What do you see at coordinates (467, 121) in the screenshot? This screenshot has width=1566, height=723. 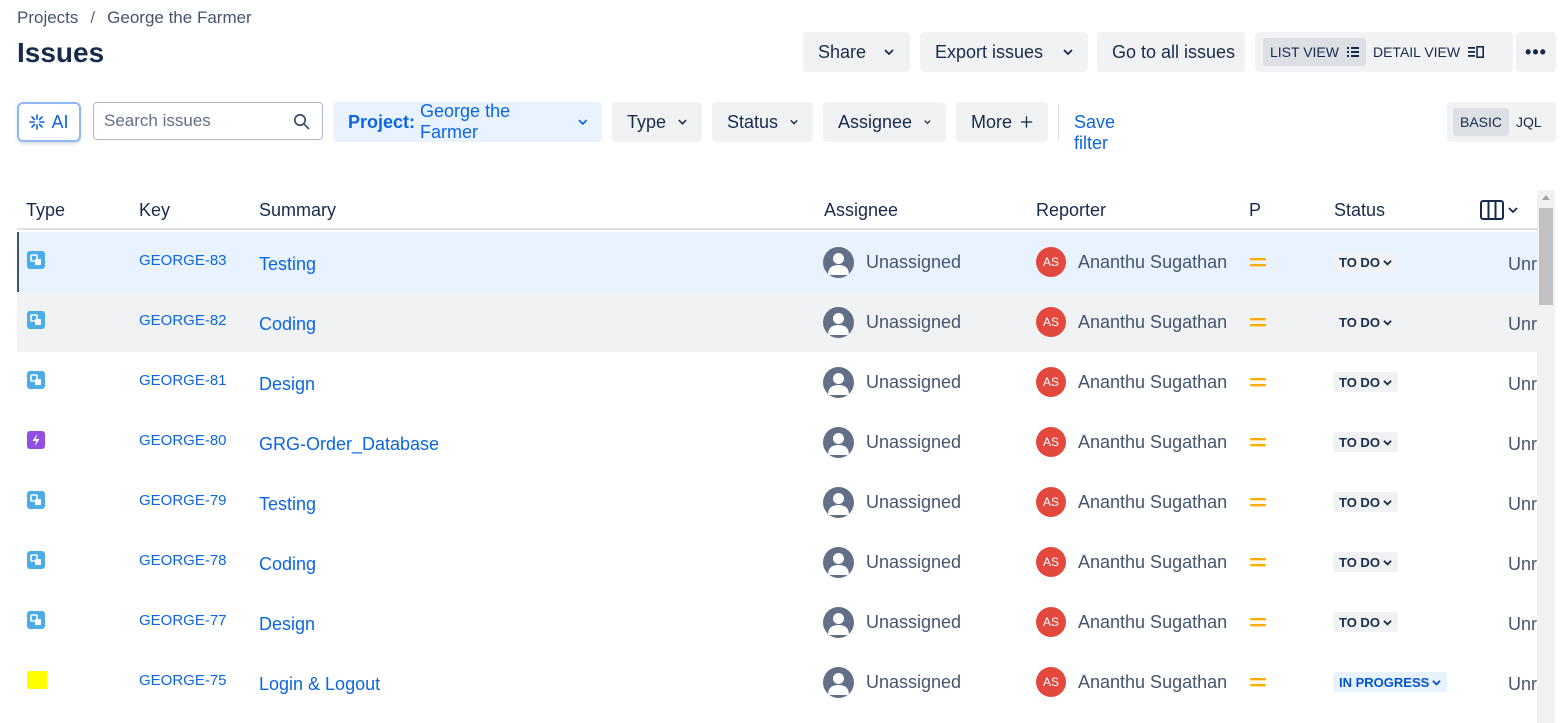 I see `project-filter: Project: George the Farmer` at bounding box center [467, 121].